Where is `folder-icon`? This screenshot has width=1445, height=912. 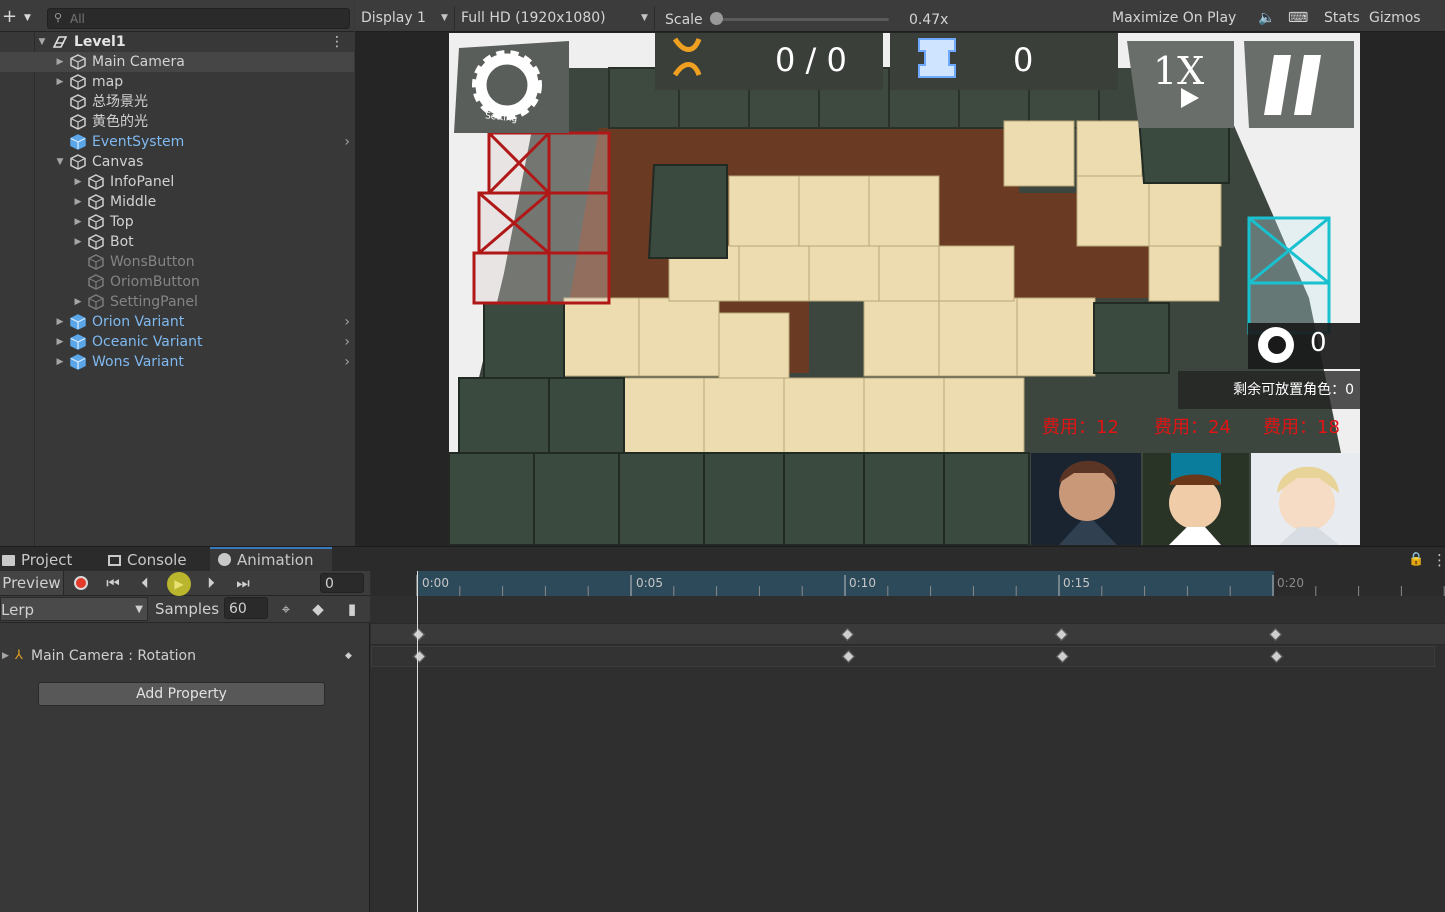
folder-icon is located at coordinates (8, 560).